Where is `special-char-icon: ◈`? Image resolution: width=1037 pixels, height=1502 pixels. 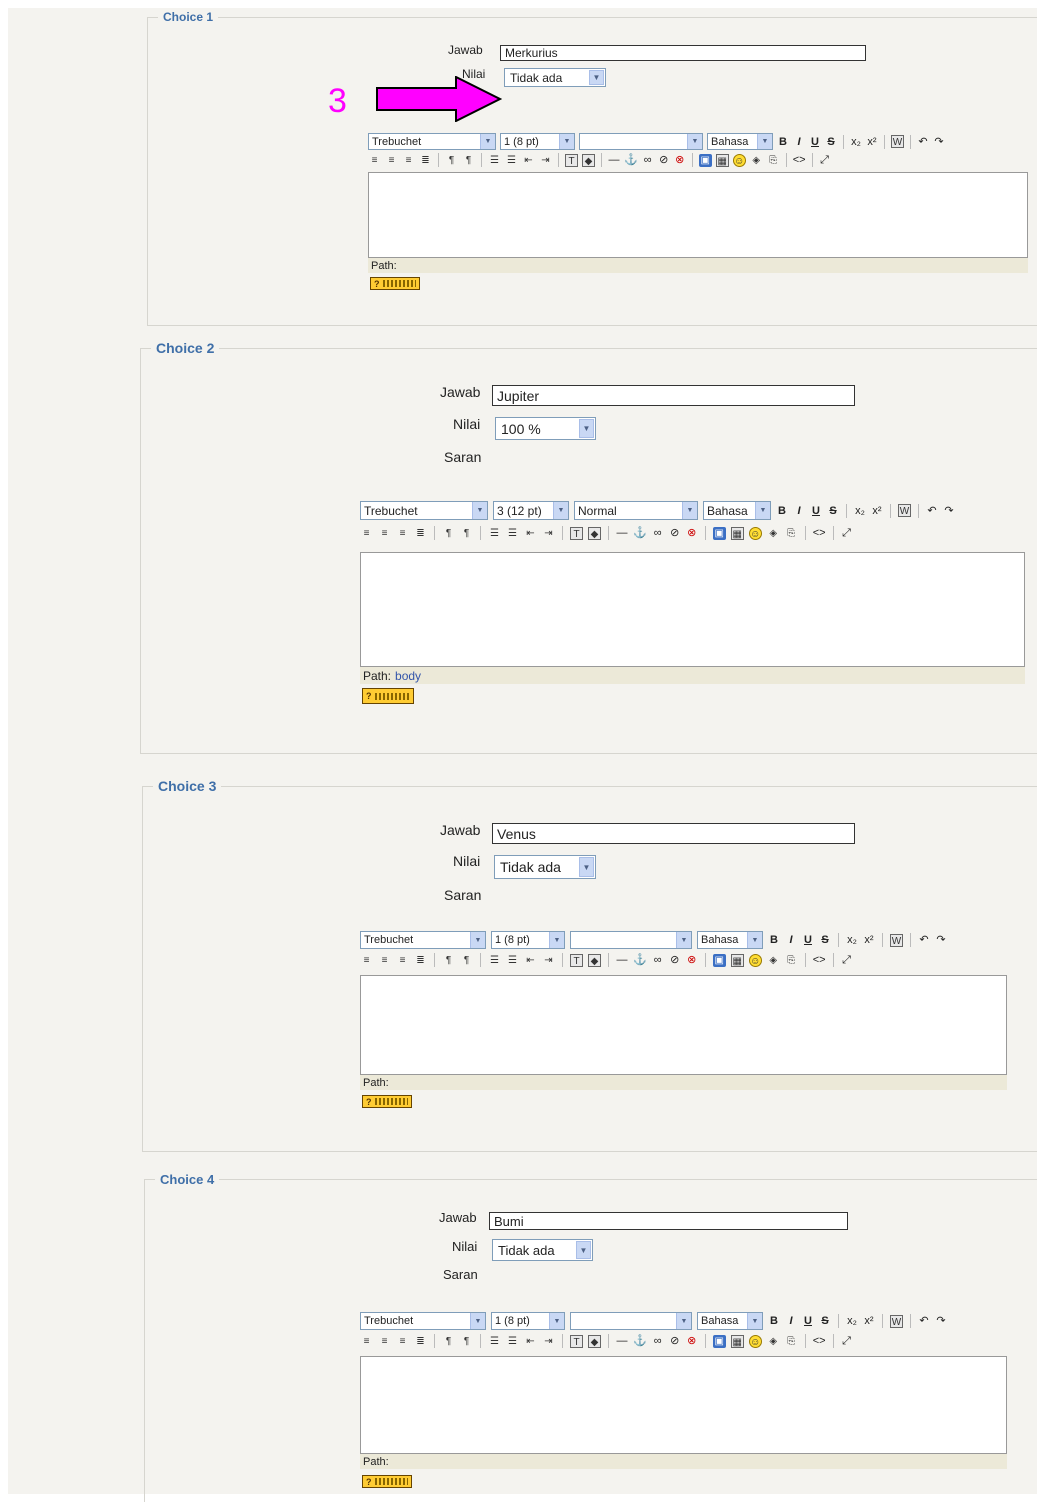
special-char-icon: ◈ is located at coordinates (773, 533).